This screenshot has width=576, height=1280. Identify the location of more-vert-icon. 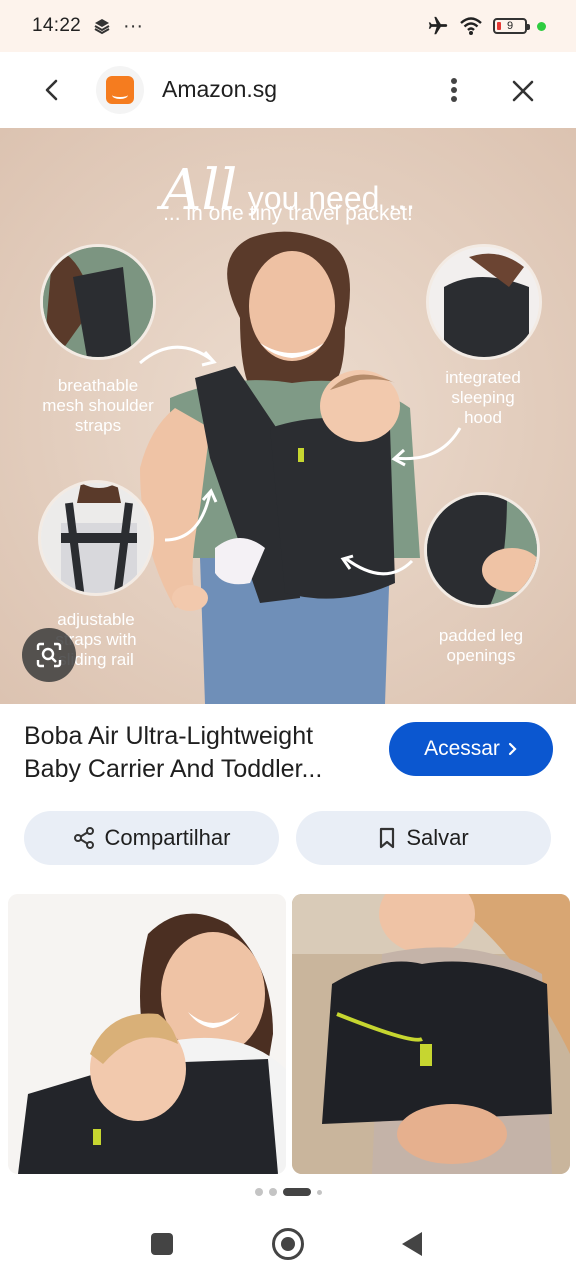
(454, 90).